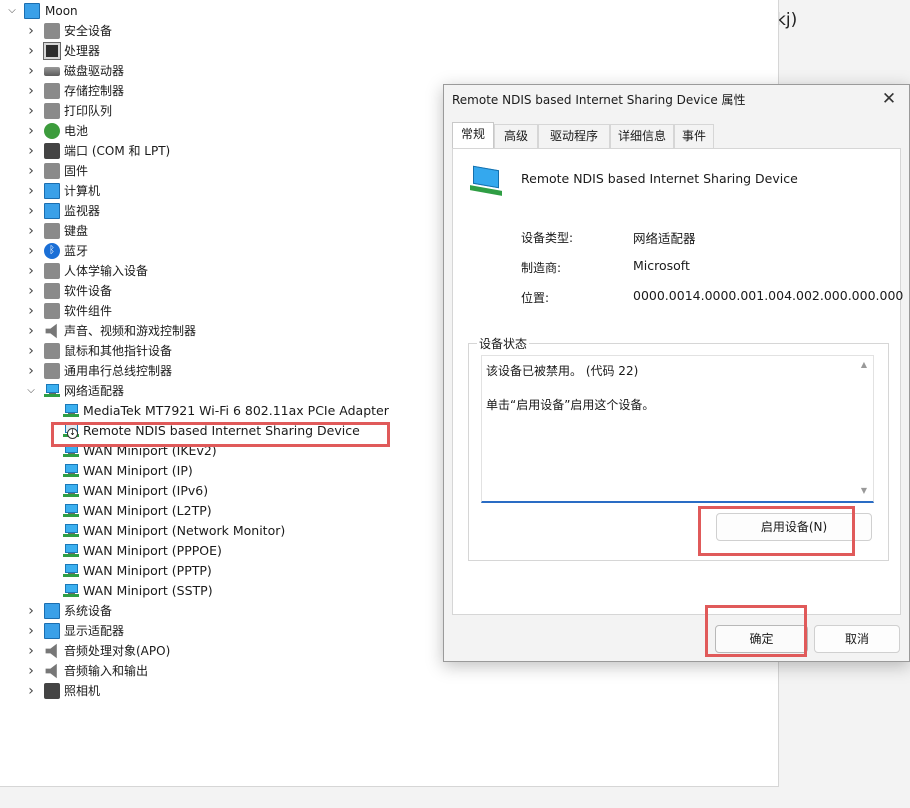 Image resolution: width=910 pixels, height=808 pixels. What do you see at coordinates (574, 136) in the screenshot?
I see `tab-driver: 驱动程序` at bounding box center [574, 136].